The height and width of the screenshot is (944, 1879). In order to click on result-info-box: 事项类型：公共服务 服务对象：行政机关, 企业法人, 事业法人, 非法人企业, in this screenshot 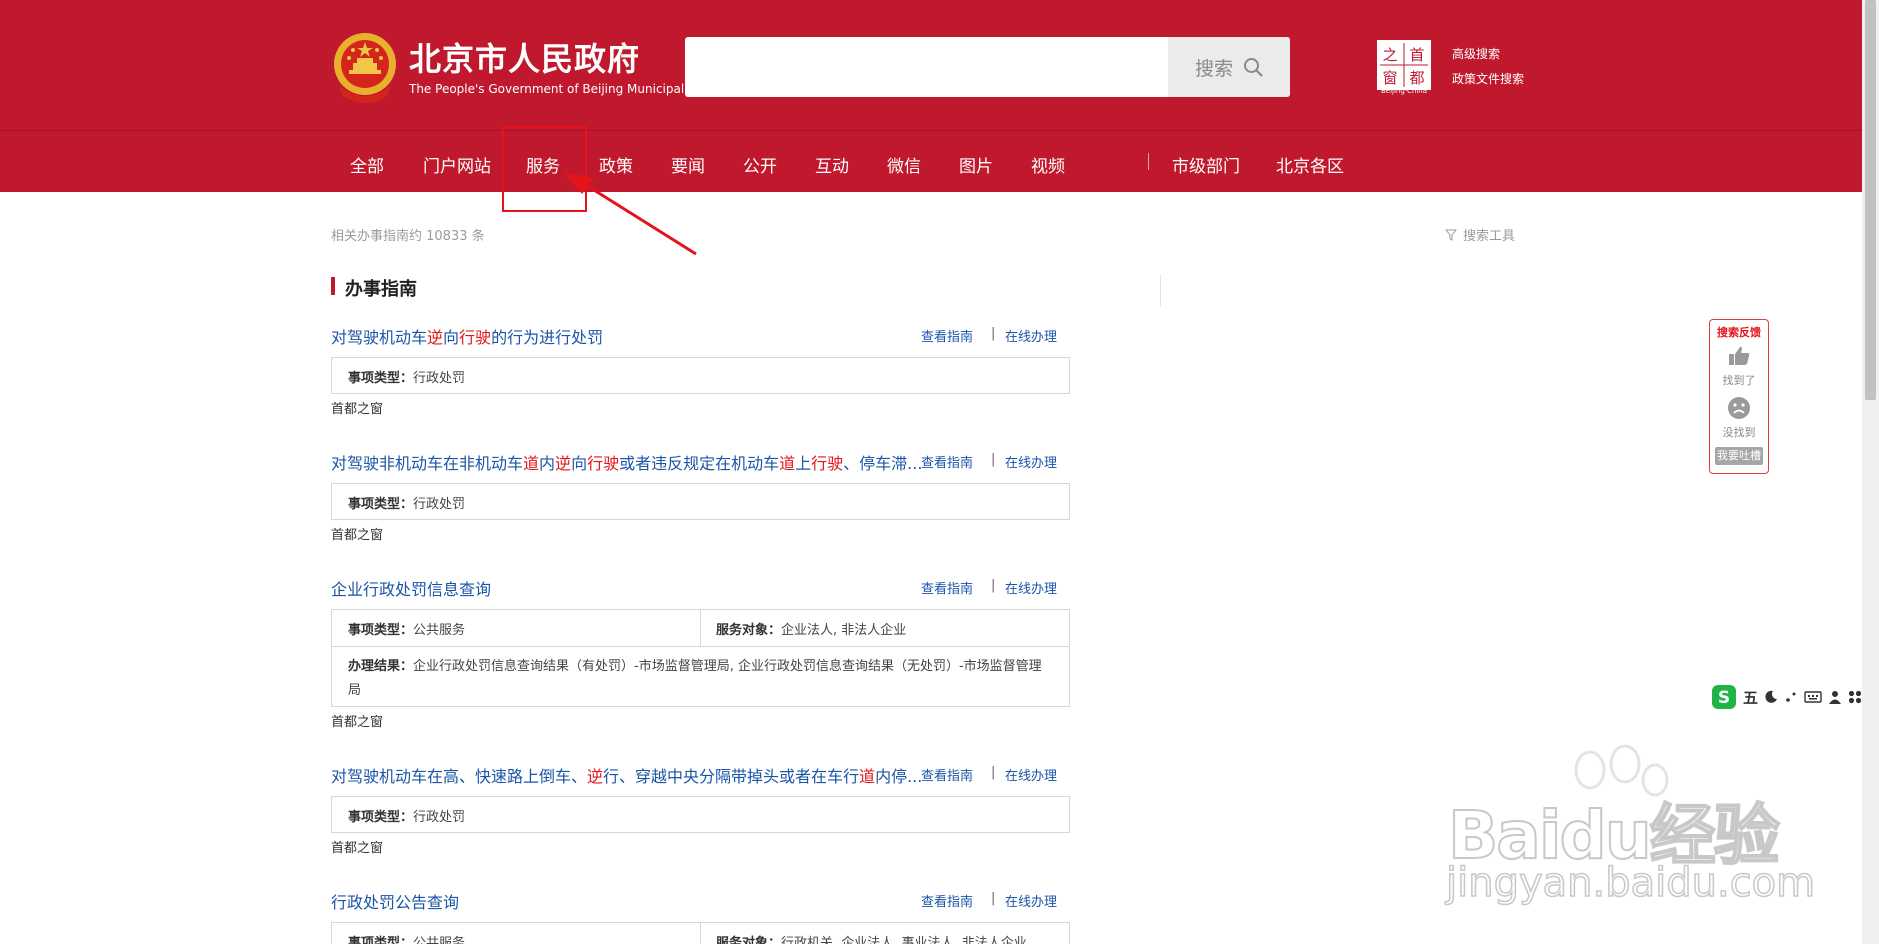, I will do `click(700, 933)`.